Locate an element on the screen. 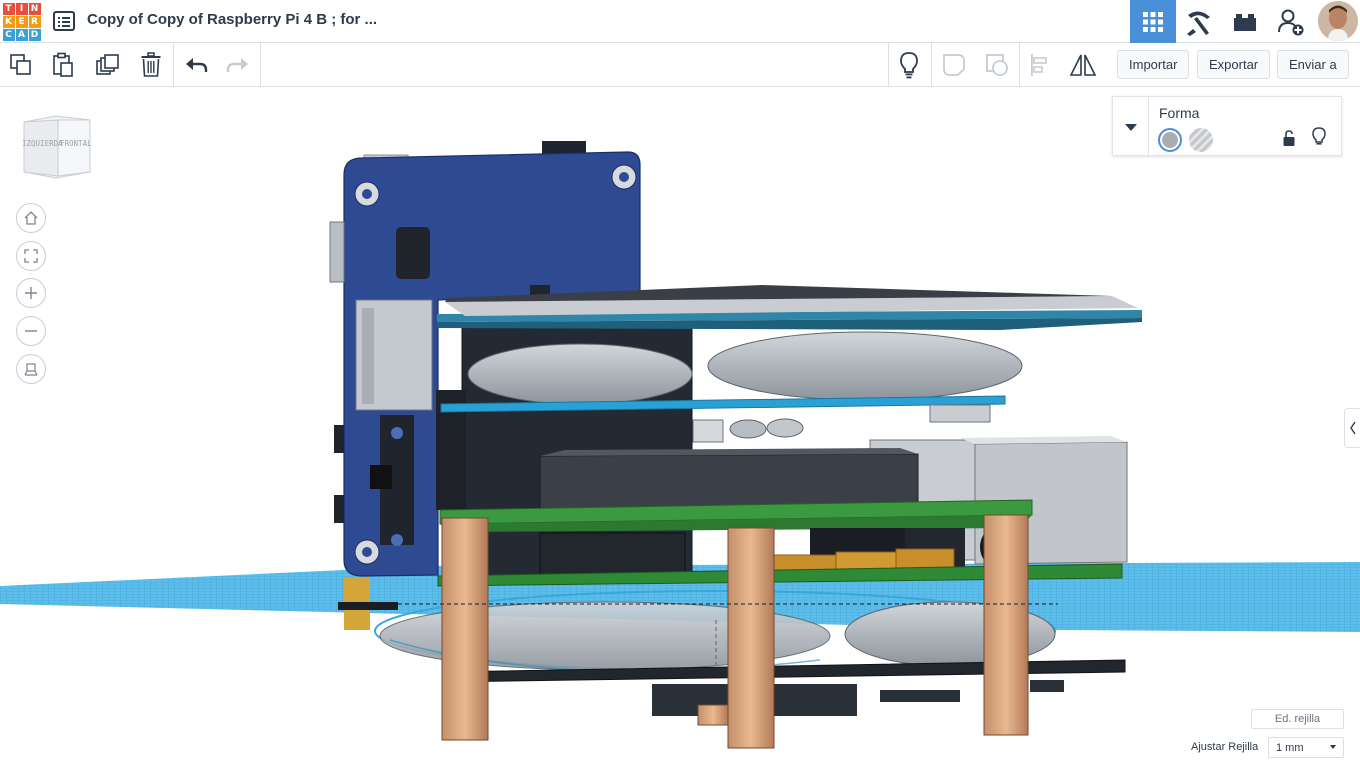 The image size is (1360, 768). redo-icon is located at coordinates (237, 65).